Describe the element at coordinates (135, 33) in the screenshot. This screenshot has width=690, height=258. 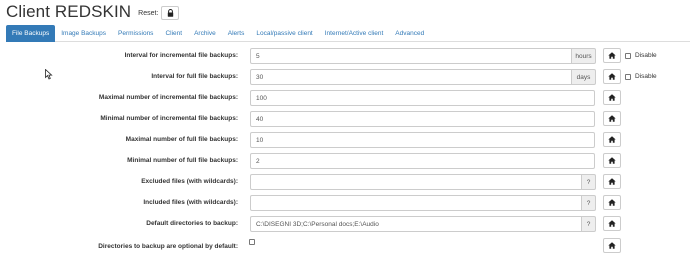
I see `tab-permissions: Permissions` at that location.